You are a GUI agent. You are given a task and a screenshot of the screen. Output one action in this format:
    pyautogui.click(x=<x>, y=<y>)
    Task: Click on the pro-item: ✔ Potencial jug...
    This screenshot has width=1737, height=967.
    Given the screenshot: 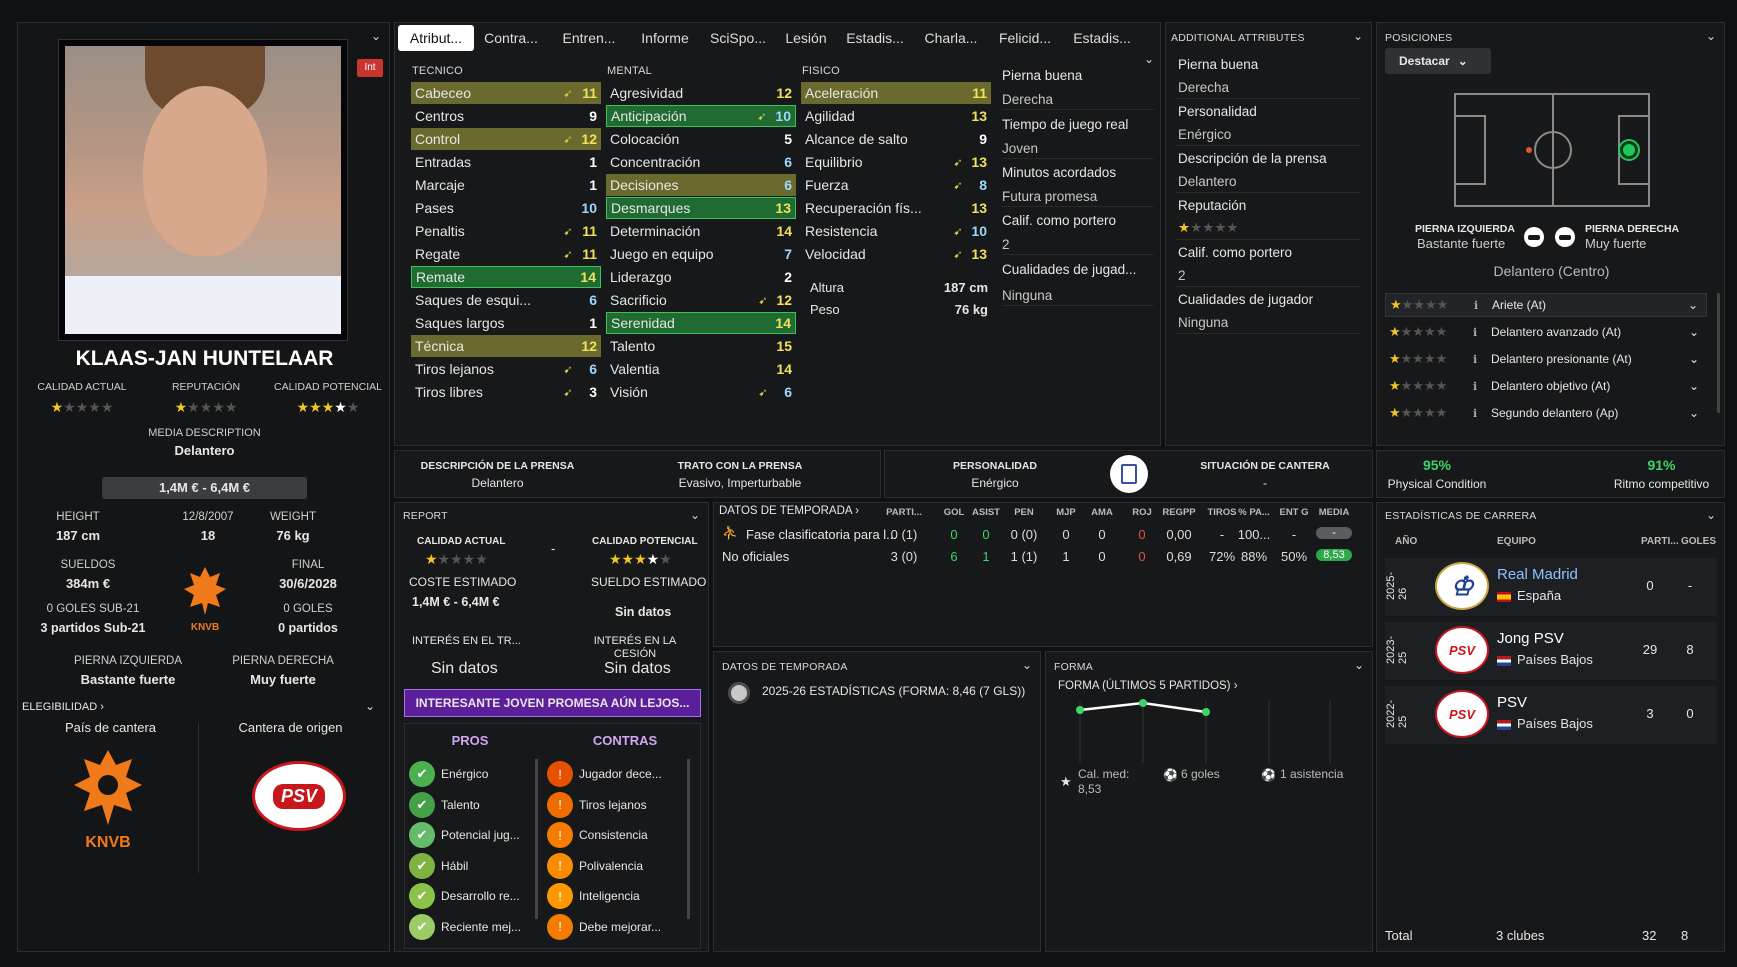 What is the action you would take?
    pyautogui.click(x=469, y=835)
    